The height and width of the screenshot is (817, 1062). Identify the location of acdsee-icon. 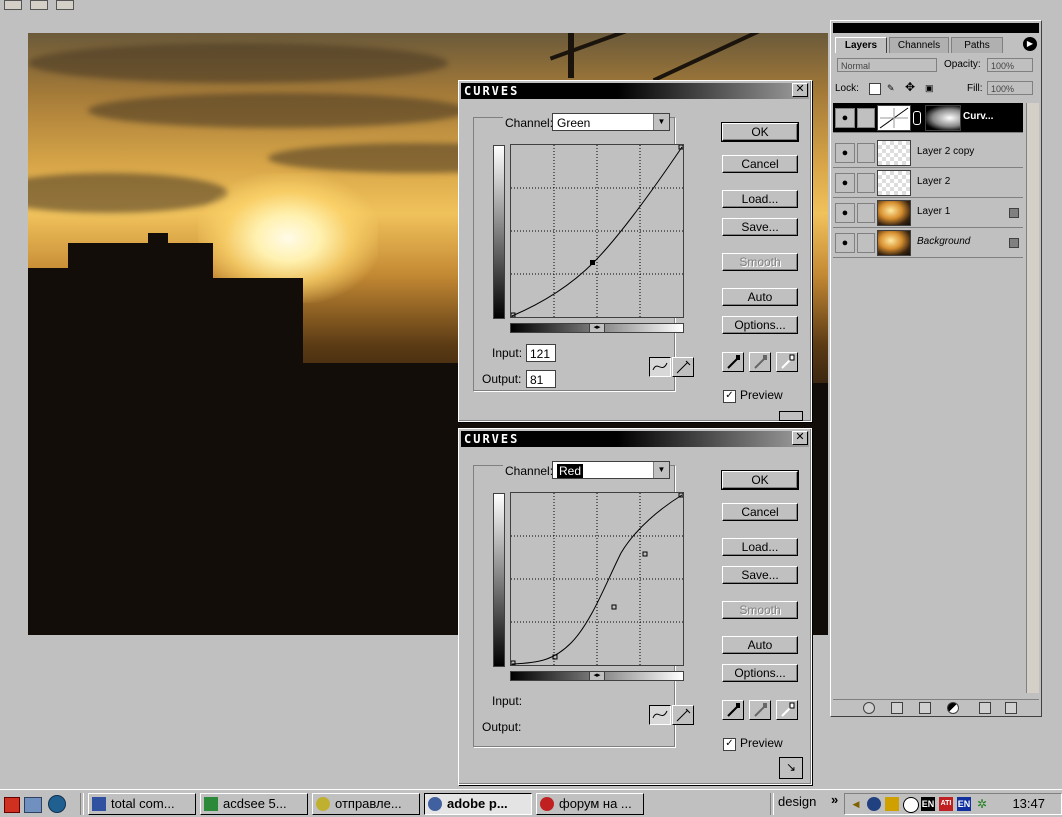
(211, 804).